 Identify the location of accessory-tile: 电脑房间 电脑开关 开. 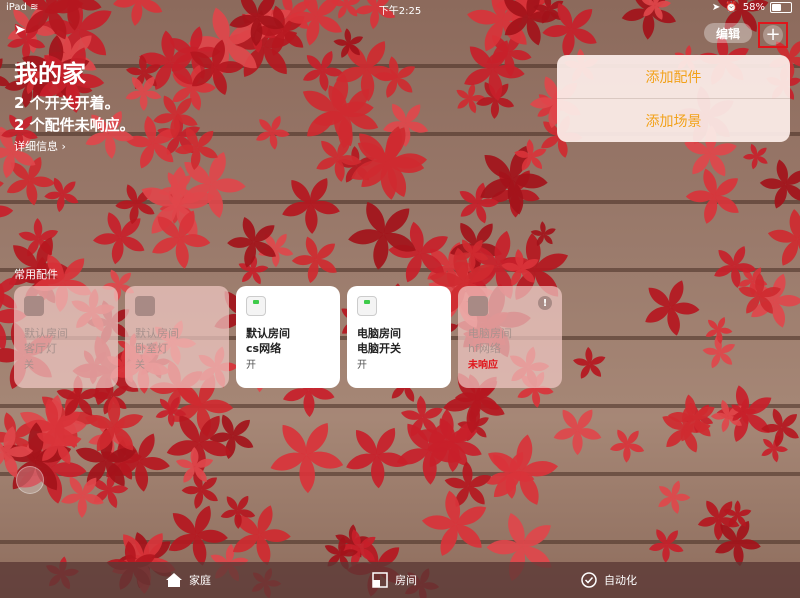
(399, 337).